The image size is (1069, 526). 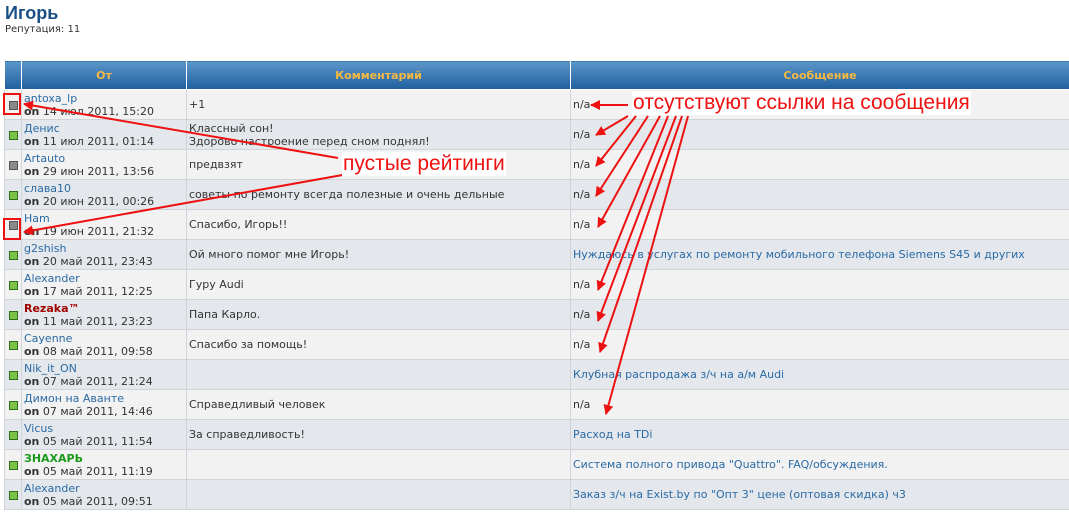 I want to click on user-link: g2shish, so click(x=104, y=248).